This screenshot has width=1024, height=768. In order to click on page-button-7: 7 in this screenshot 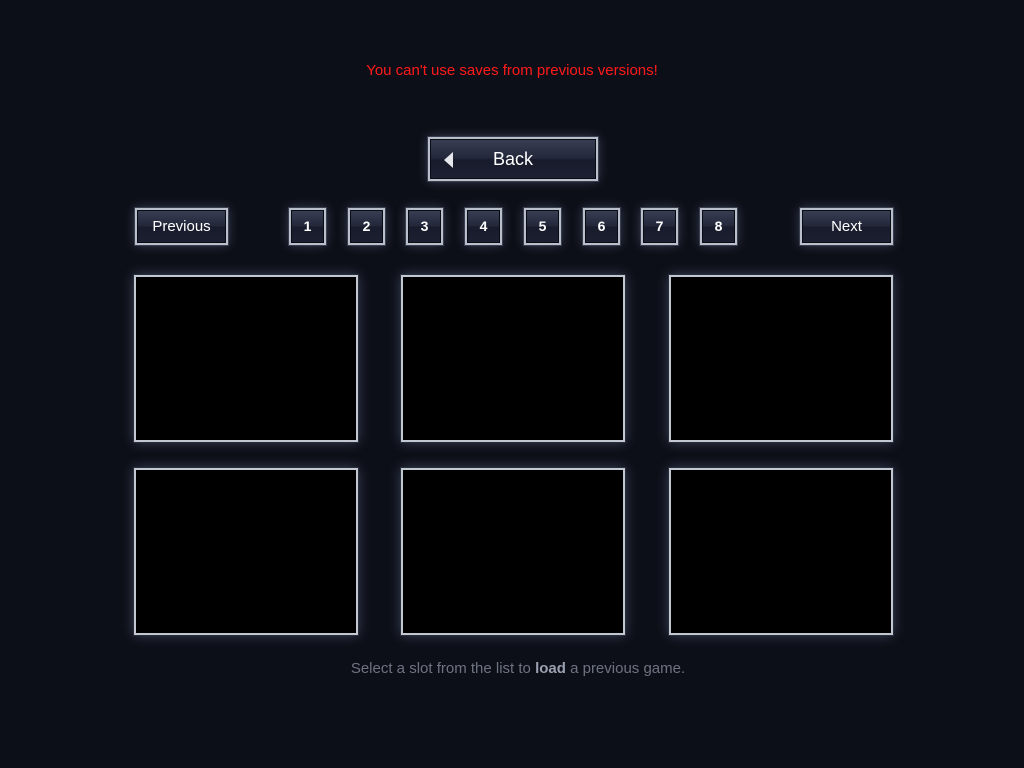, I will do `click(659, 226)`.